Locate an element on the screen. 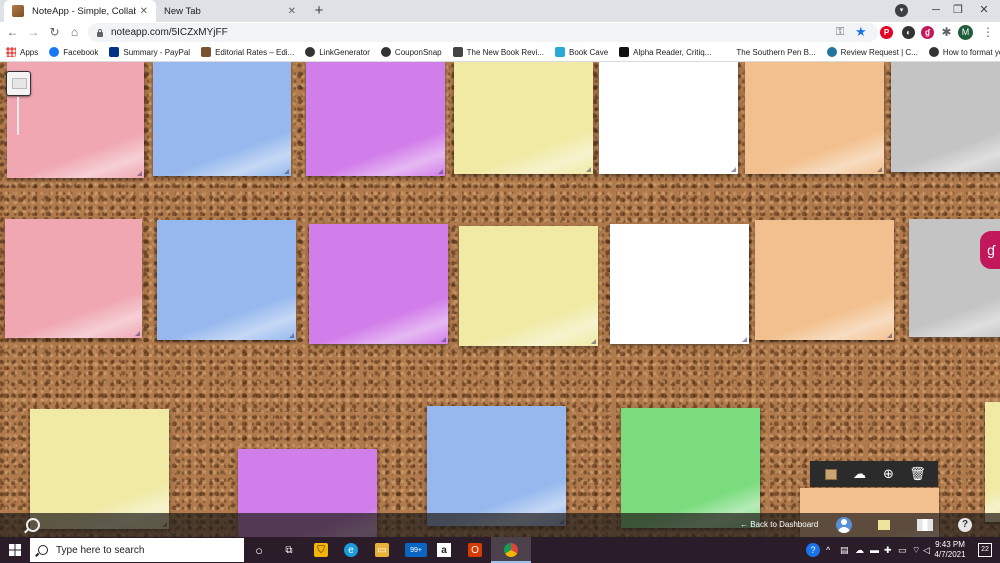 This screenshot has width=1000, height=563. upload-cloud-icon: ☁ is located at coordinates (860, 474).